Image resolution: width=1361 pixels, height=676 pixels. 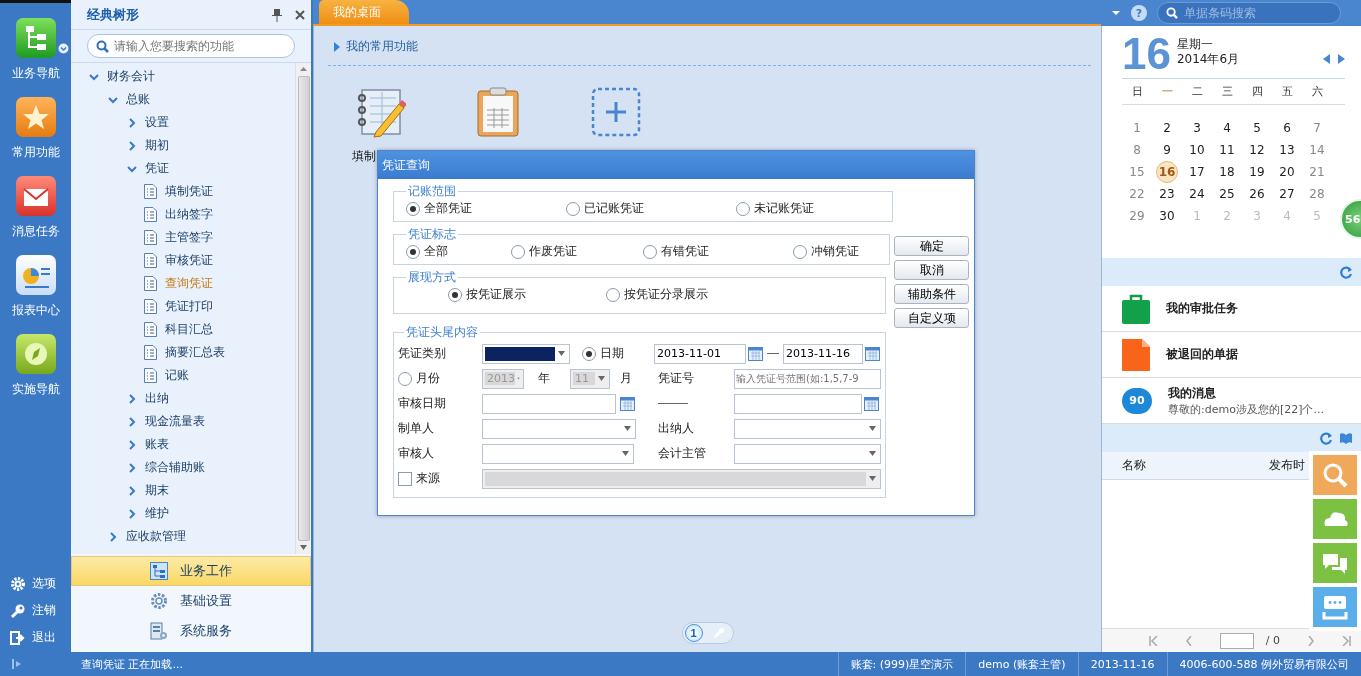 I want to click on task-title: 被退回的单据, so click(x=1202, y=354).